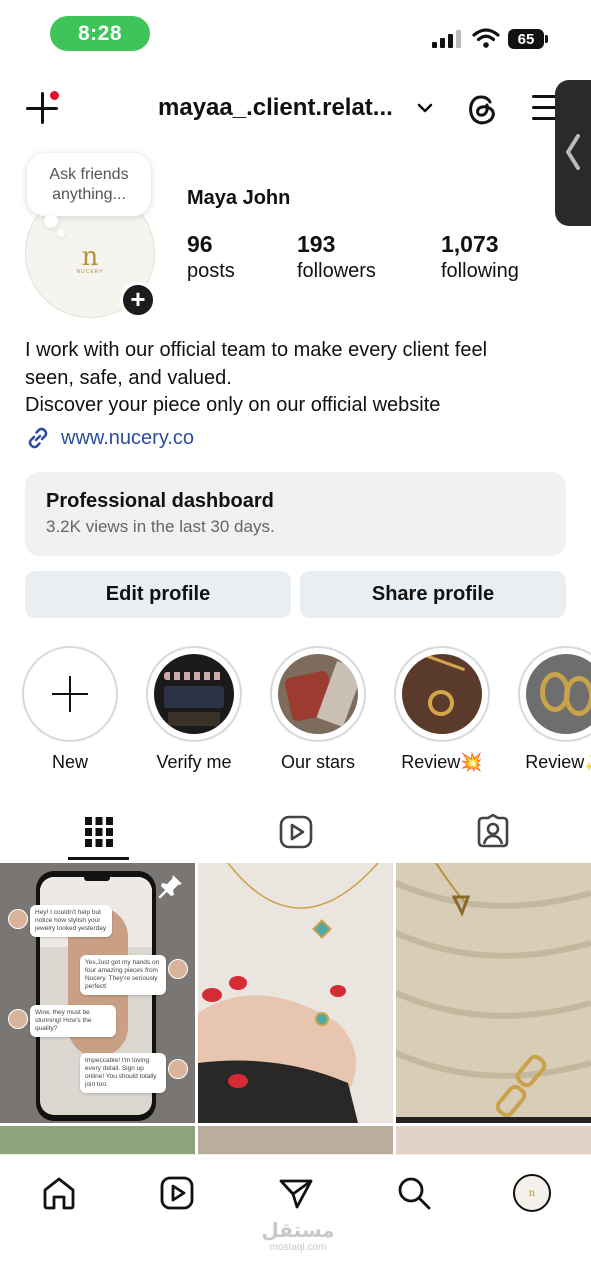 Image resolution: width=591 pixels, height=1280 pixels. I want to click on highlight-review-2: Review✨, so click(554, 709).